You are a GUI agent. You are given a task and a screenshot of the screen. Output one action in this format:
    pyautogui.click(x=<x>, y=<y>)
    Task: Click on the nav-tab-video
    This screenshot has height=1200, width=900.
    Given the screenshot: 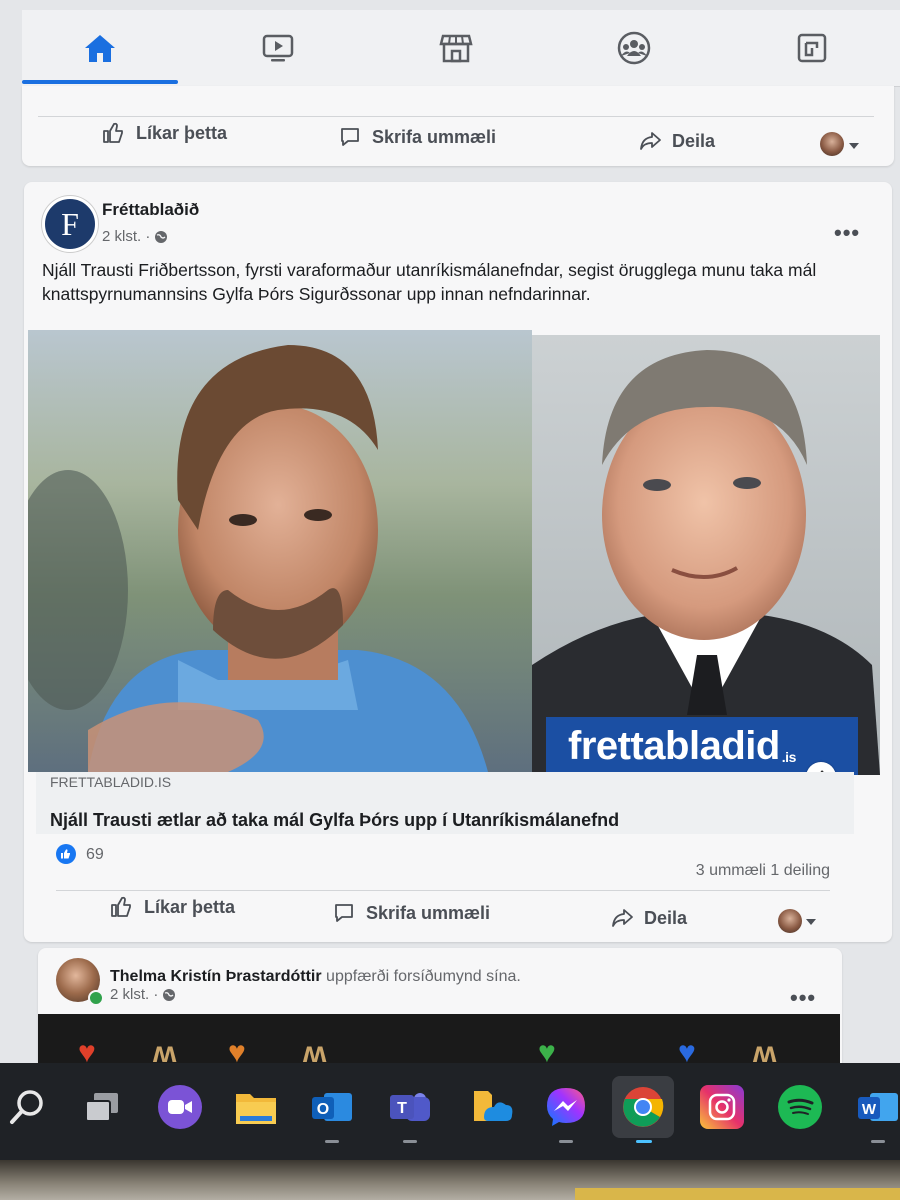 What is the action you would take?
    pyautogui.click(x=278, y=48)
    